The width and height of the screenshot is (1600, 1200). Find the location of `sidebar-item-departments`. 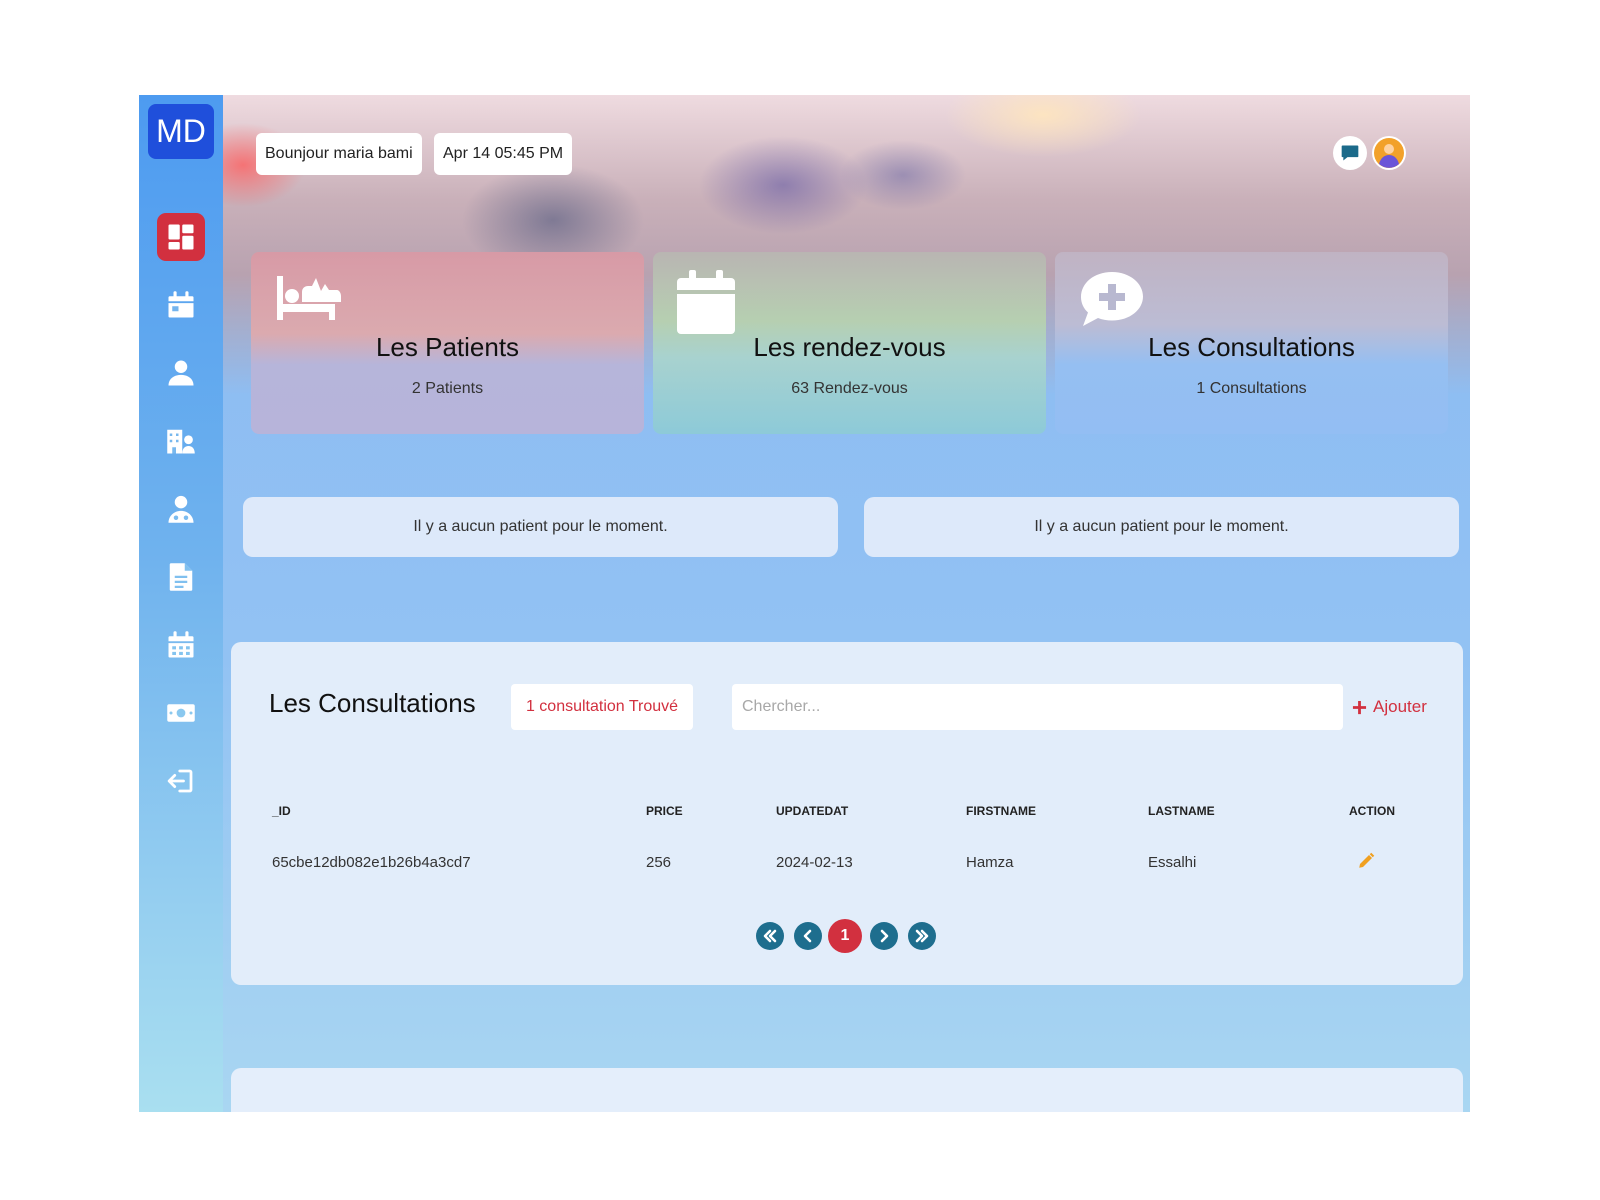

sidebar-item-departments is located at coordinates (181, 441).